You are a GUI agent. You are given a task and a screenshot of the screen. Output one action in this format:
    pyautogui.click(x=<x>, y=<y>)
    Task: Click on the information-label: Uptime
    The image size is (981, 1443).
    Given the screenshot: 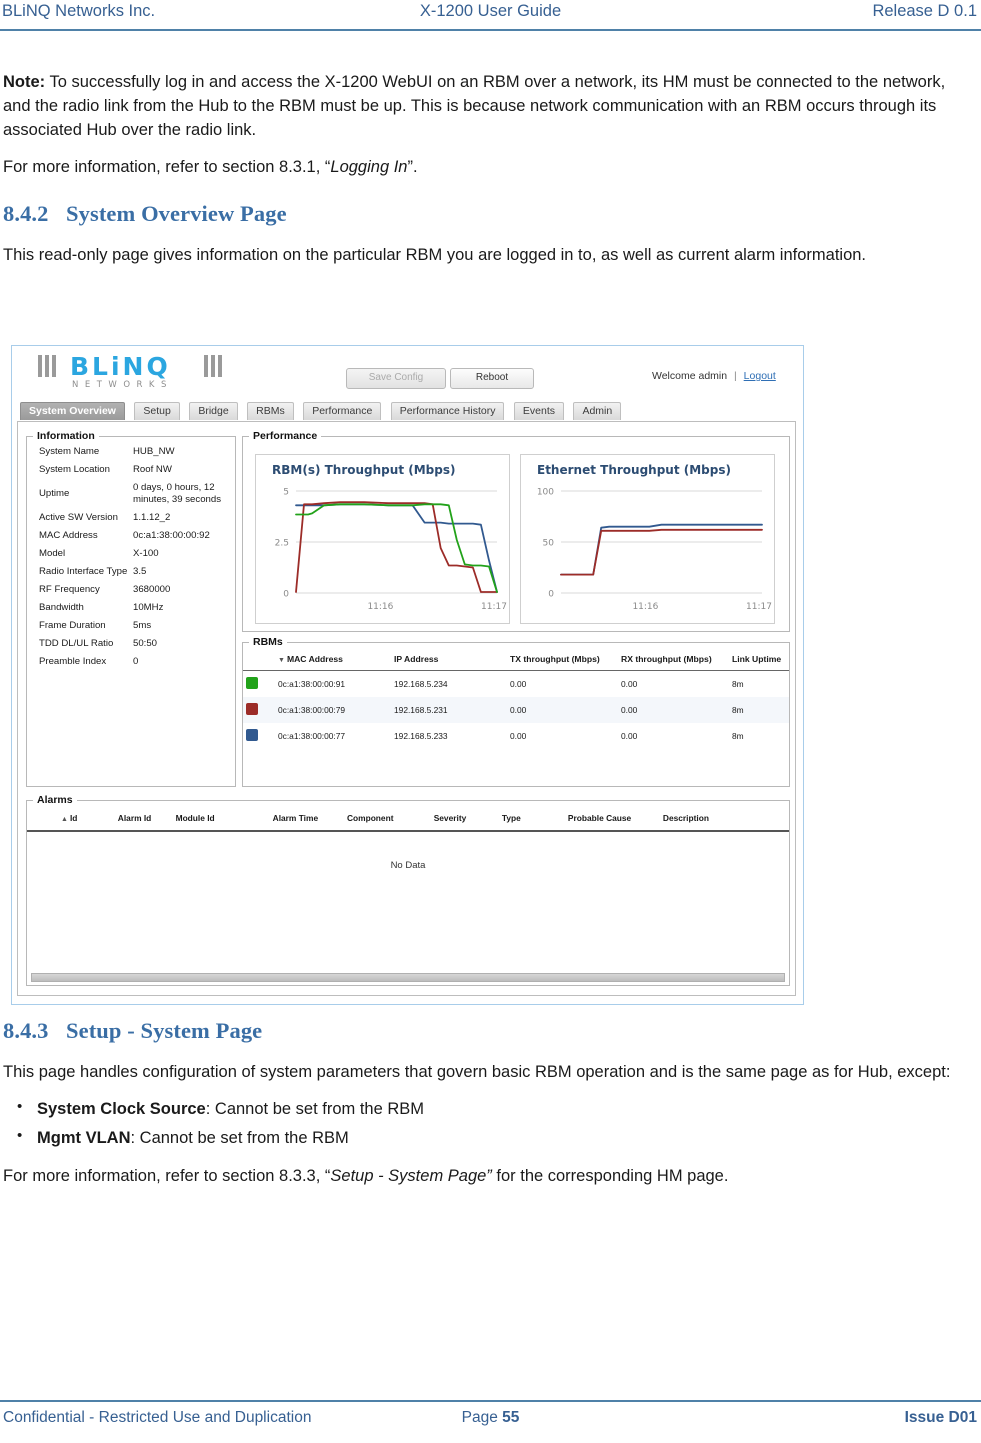 What is the action you would take?
    pyautogui.click(x=54, y=493)
    